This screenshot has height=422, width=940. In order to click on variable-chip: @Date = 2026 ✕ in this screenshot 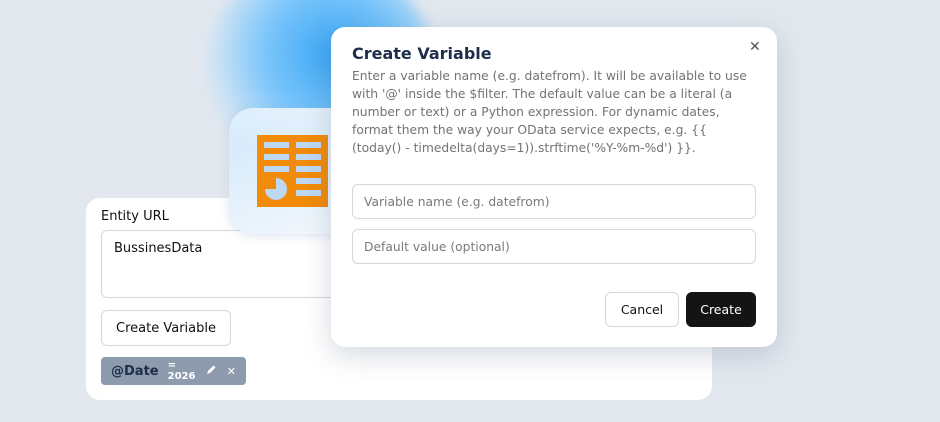, I will do `click(173, 371)`.